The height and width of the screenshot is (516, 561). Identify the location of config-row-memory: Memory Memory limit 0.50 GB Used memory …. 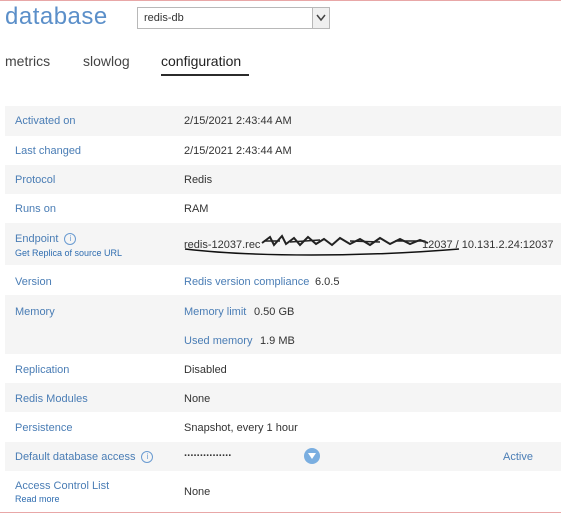
(283, 324).